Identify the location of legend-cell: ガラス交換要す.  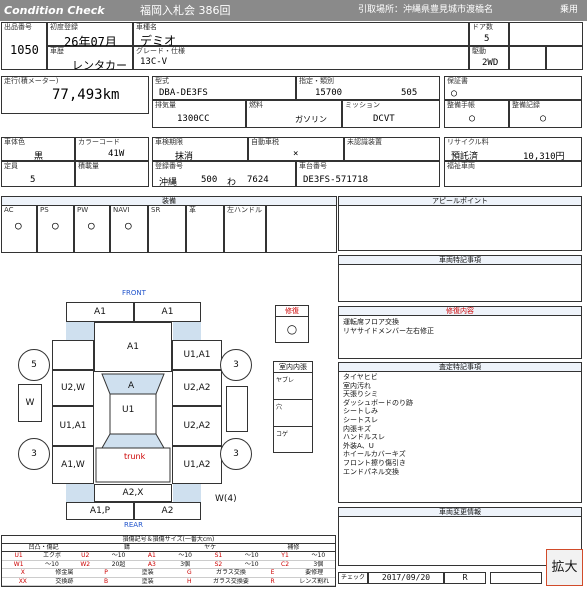
(230, 581).